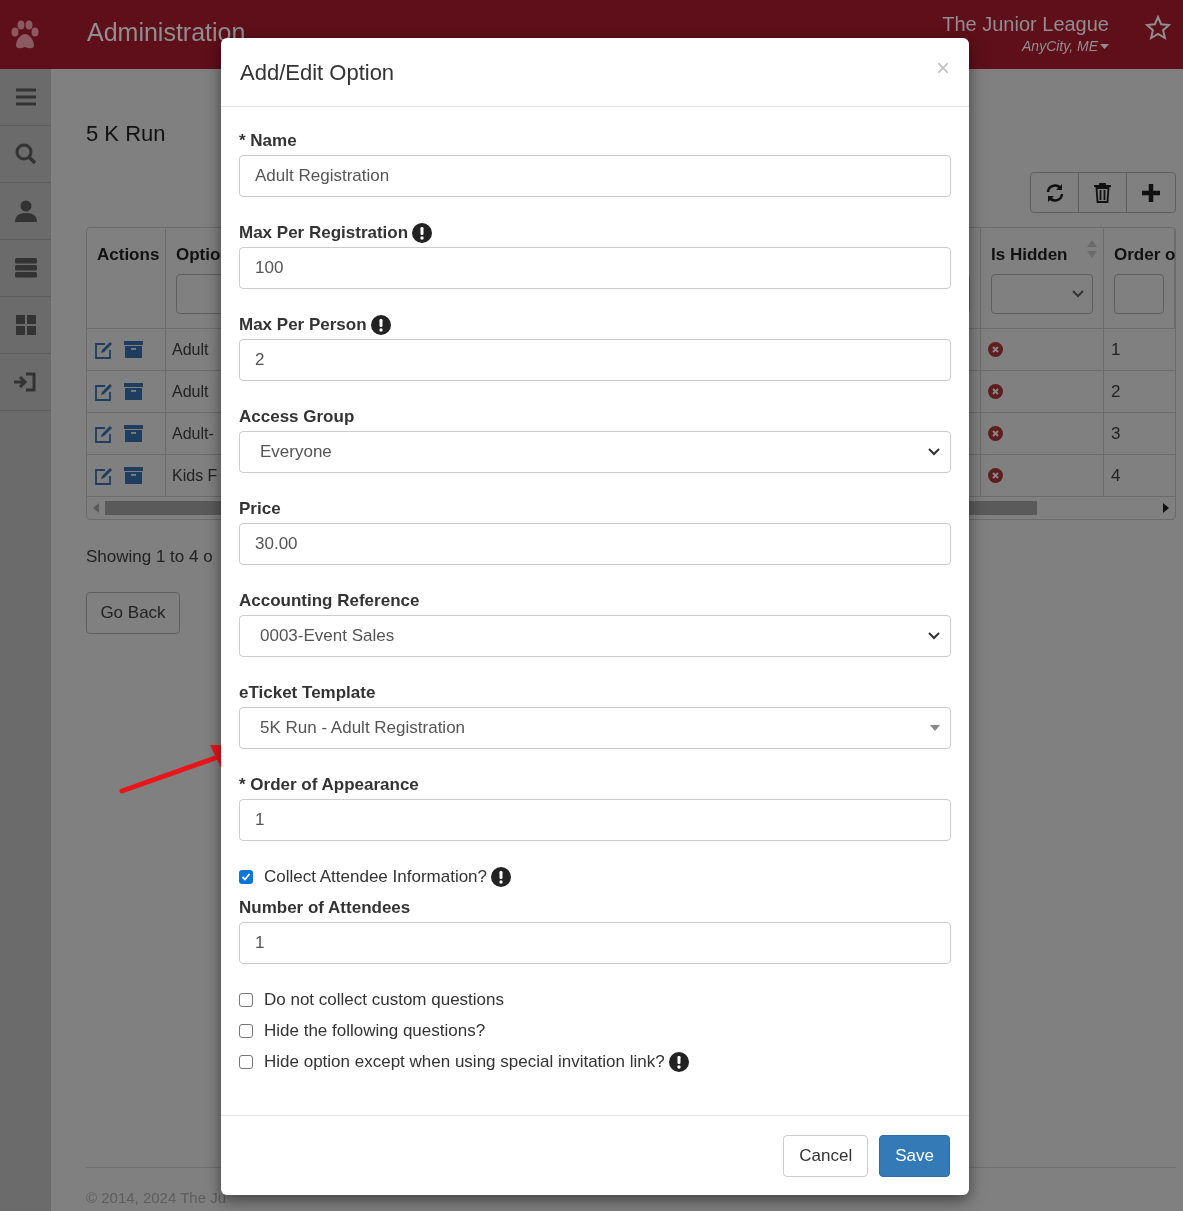  What do you see at coordinates (128, 254) in the screenshot?
I see `column-header: Actions` at bounding box center [128, 254].